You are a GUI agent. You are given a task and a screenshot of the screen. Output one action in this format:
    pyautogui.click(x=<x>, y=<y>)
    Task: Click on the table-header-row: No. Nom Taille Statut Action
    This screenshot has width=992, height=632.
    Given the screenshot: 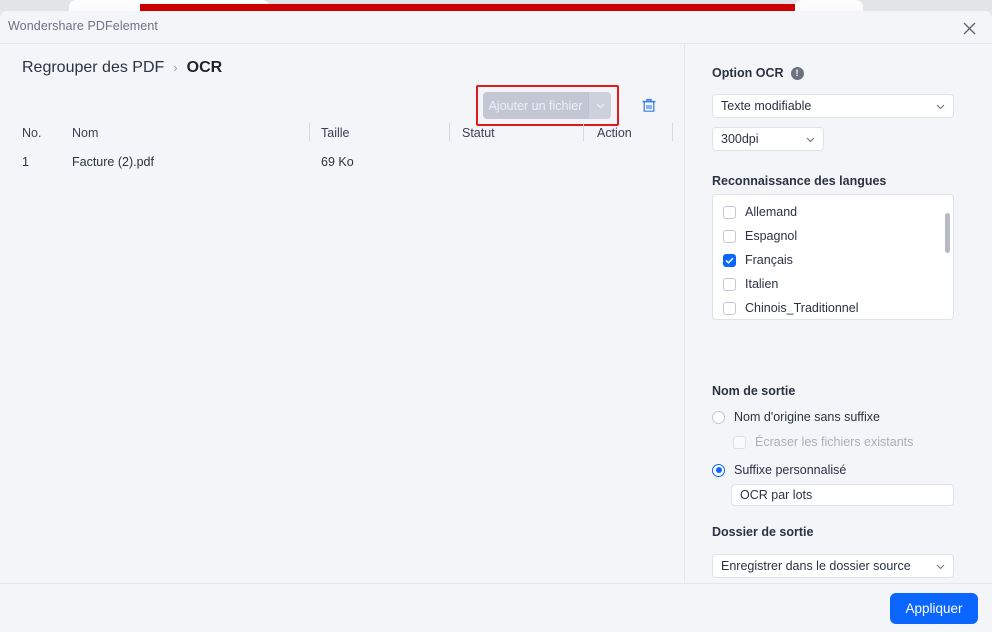 What is the action you would take?
    pyautogui.click(x=342, y=134)
    